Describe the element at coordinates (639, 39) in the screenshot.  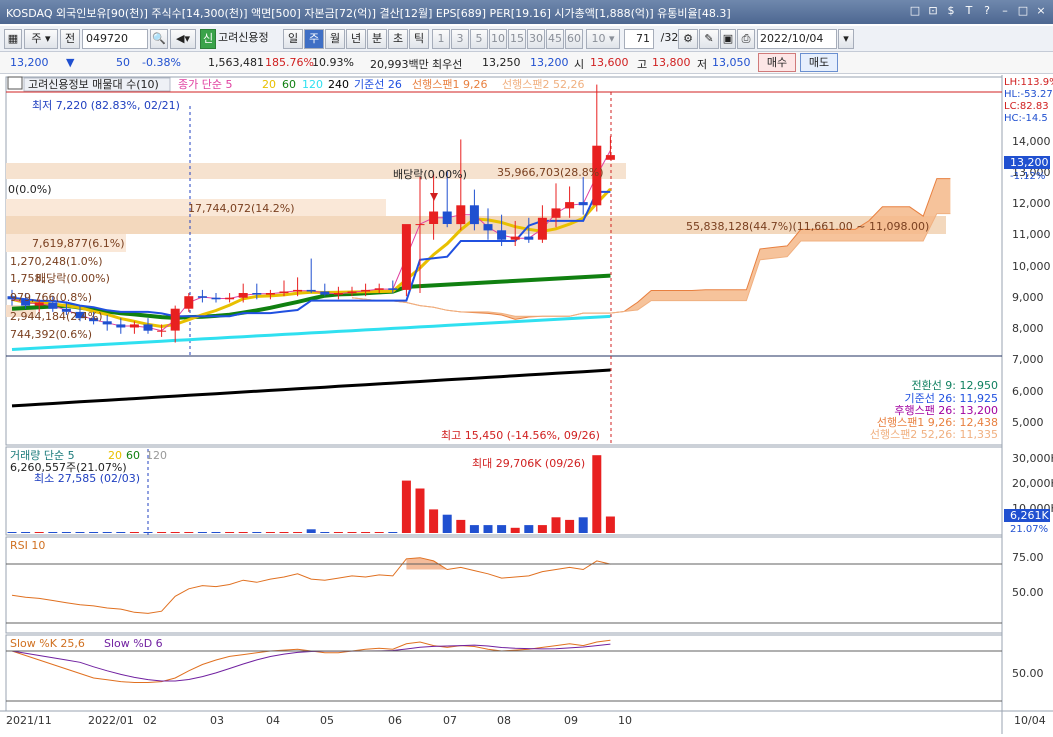
I see `count-input: 71` at that location.